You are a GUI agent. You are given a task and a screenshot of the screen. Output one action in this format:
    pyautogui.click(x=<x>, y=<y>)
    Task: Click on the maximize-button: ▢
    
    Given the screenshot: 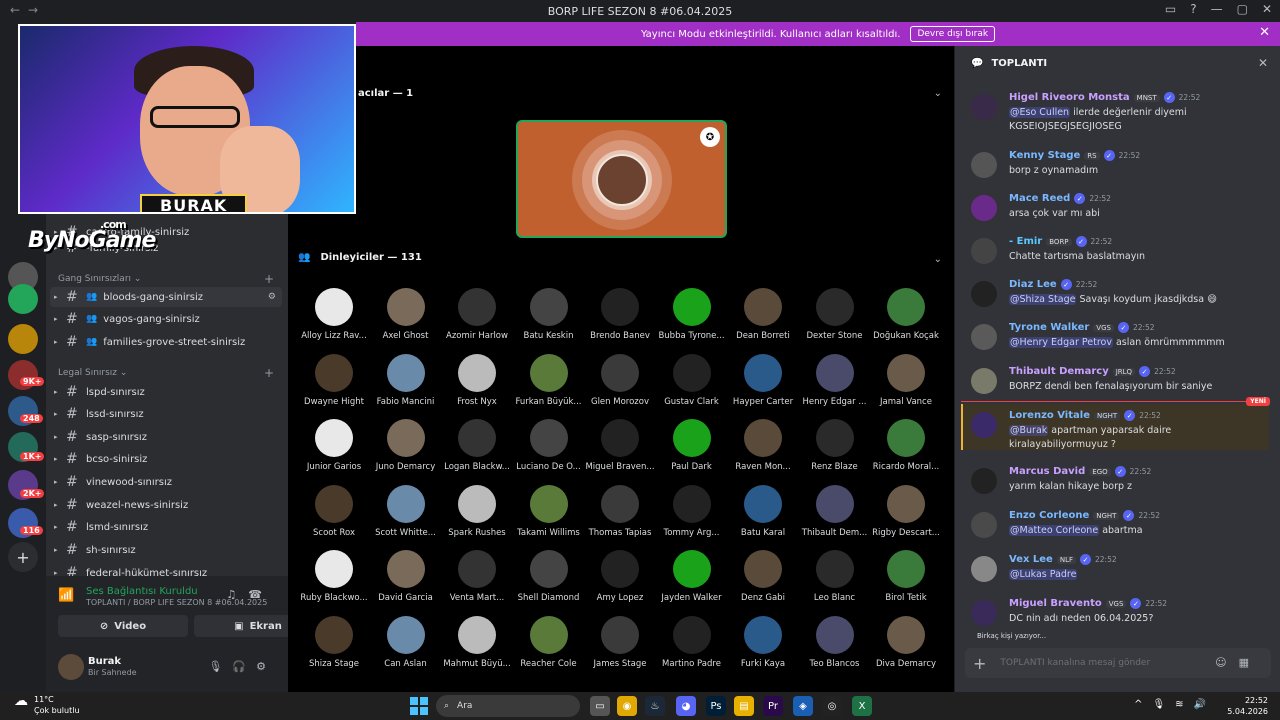 What is the action you would take?
    pyautogui.click(x=1242, y=9)
    